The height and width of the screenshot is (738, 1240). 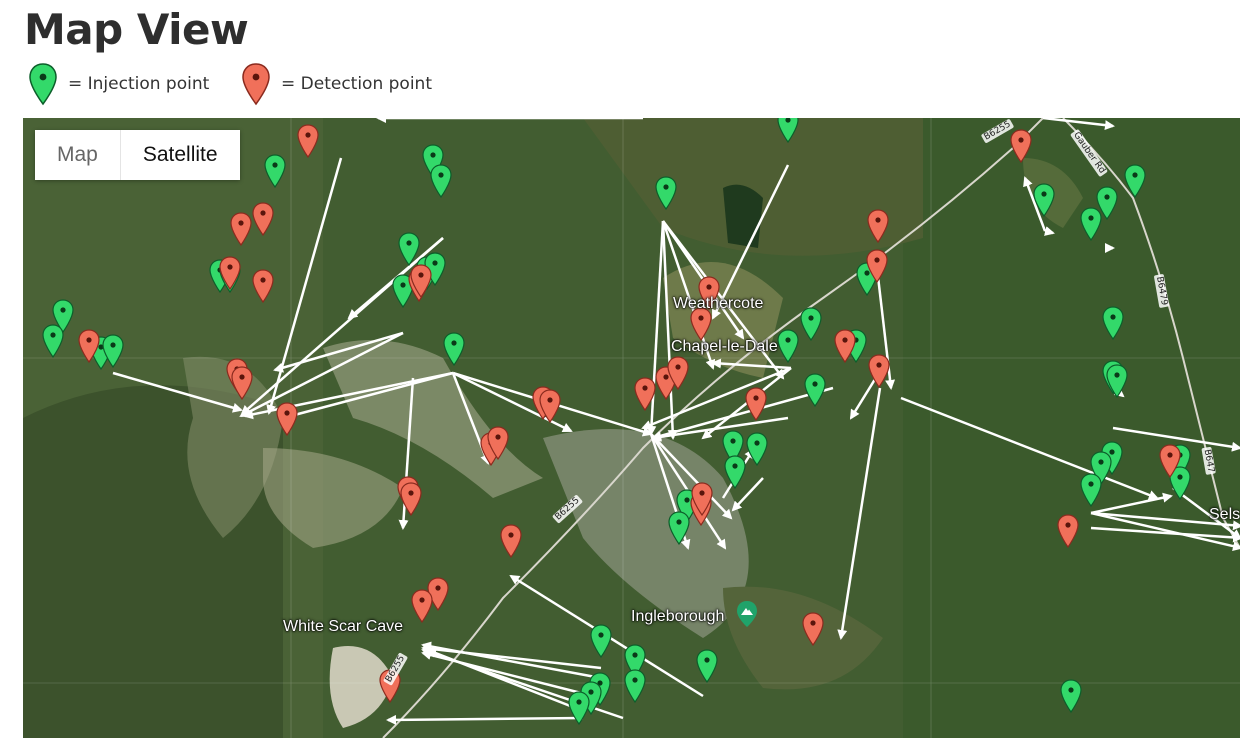 What do you see at coordinates (747, 614) in the screenshot?
I see `mountain-peak-icon` at bounding box center [747, 614].